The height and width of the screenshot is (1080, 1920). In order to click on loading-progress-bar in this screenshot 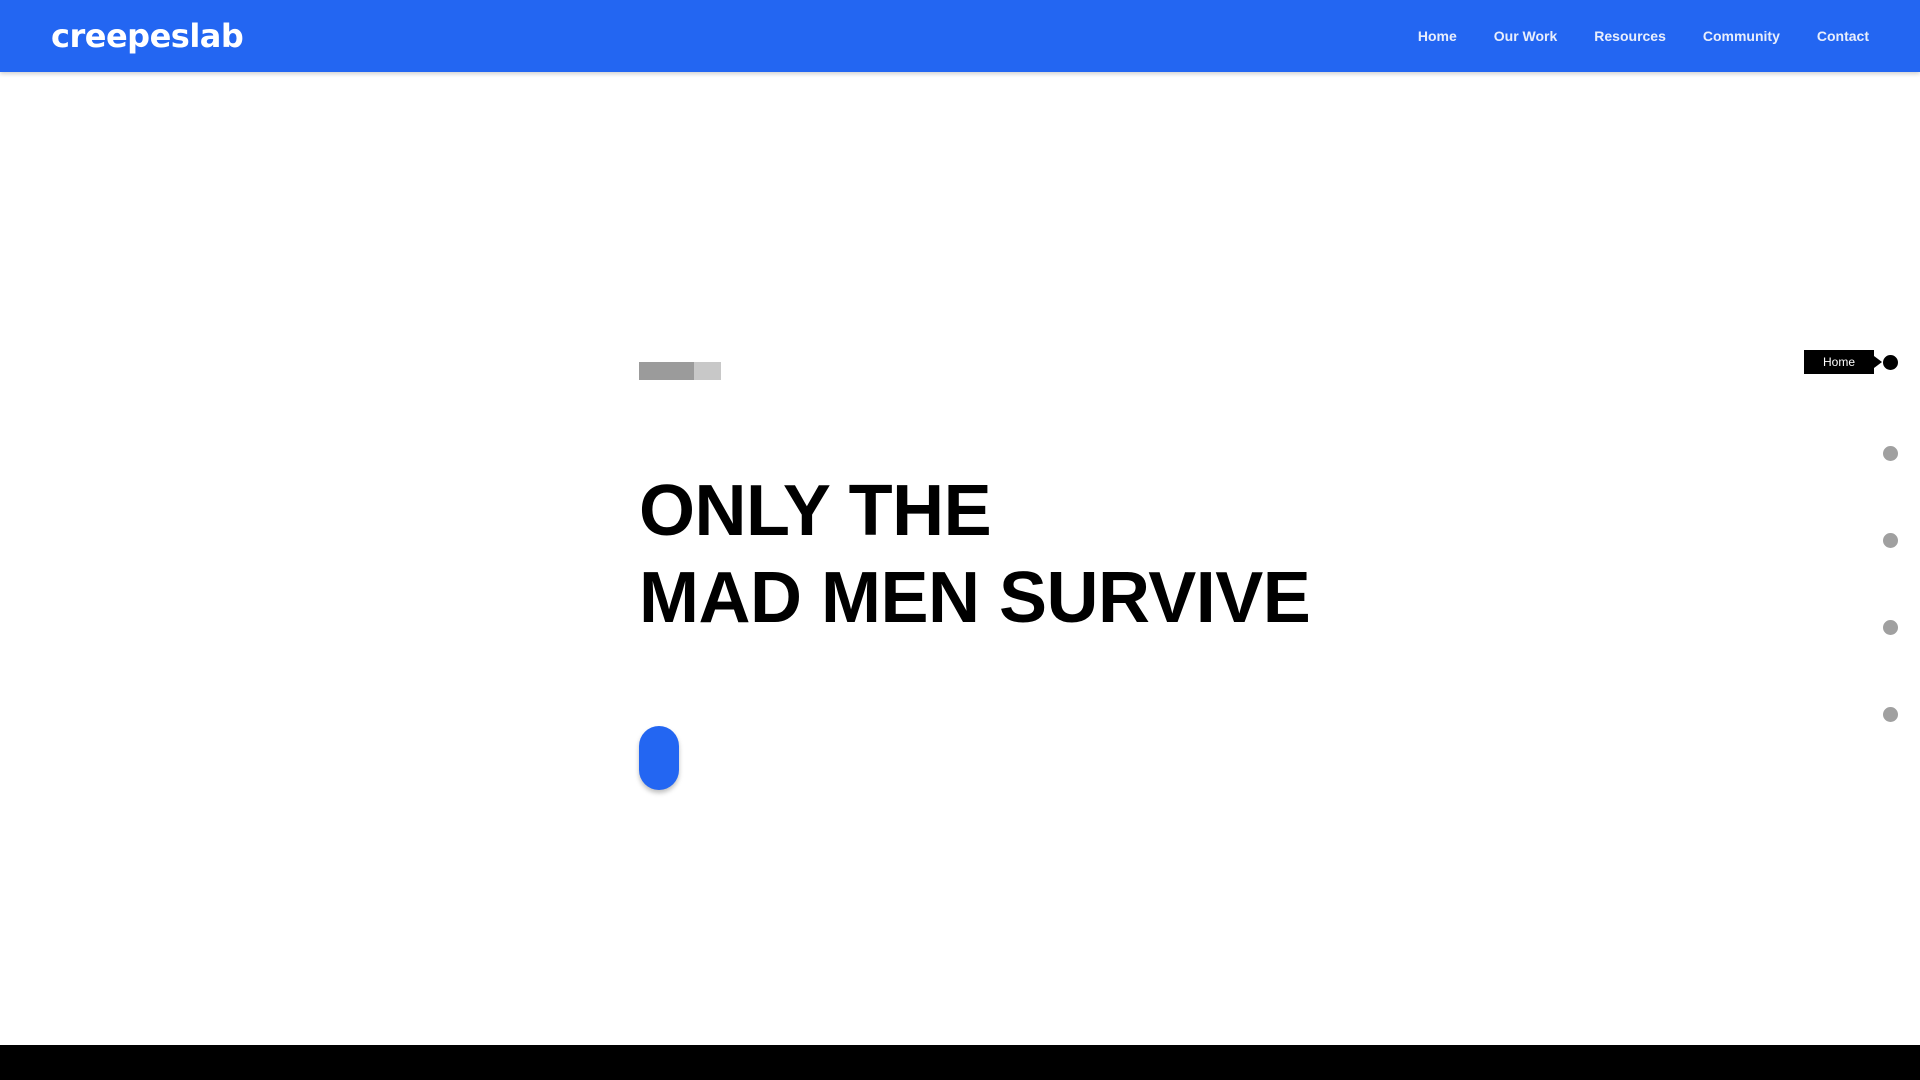, I will do `click(680, 371)`.